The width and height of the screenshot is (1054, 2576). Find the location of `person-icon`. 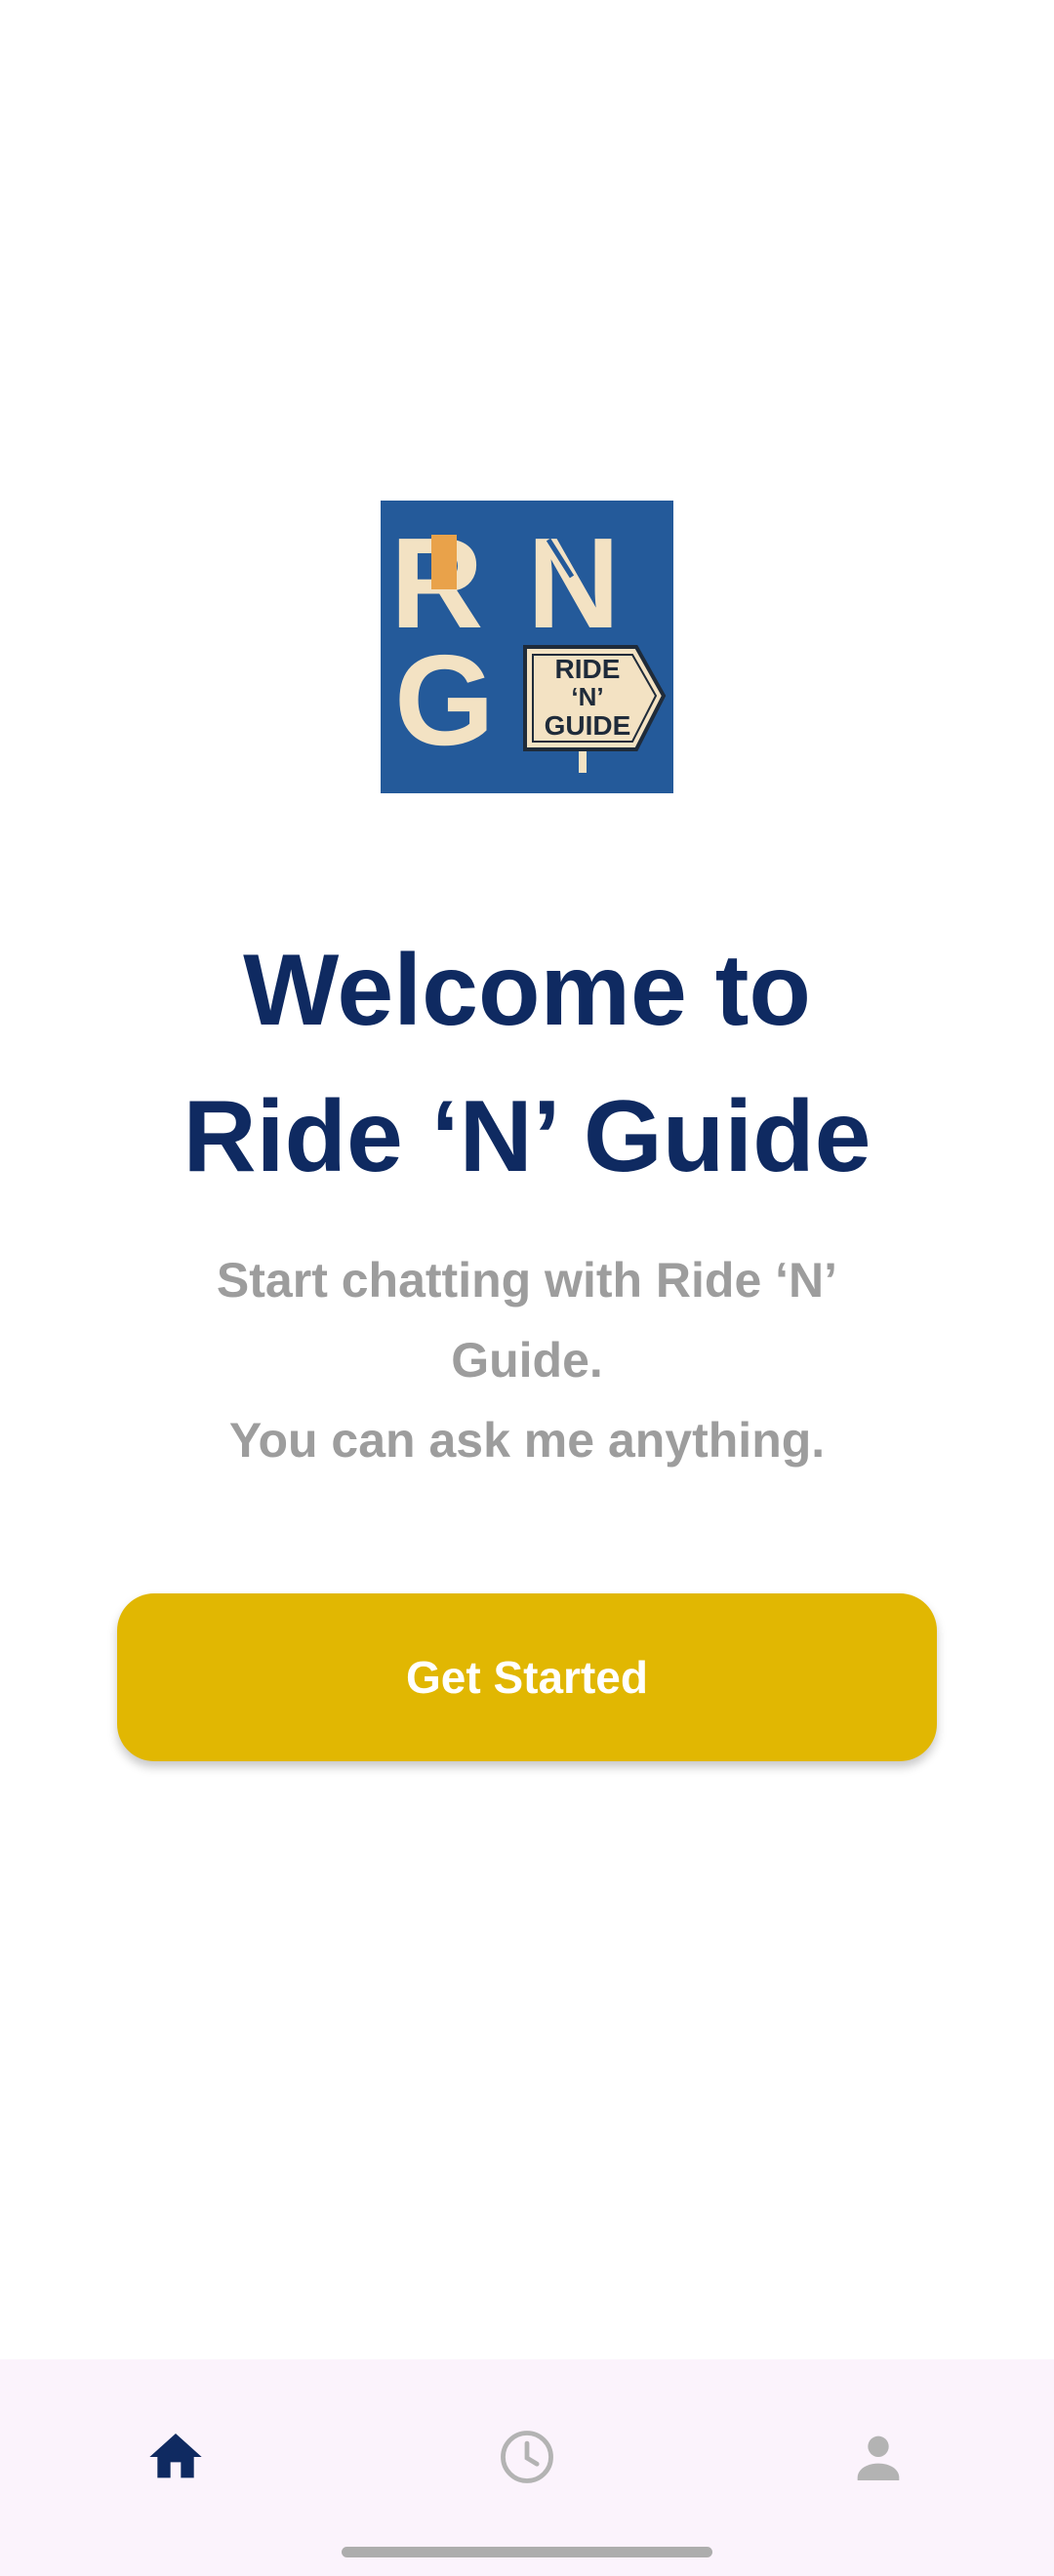

person-icon is located at coordinates (878, 2457).